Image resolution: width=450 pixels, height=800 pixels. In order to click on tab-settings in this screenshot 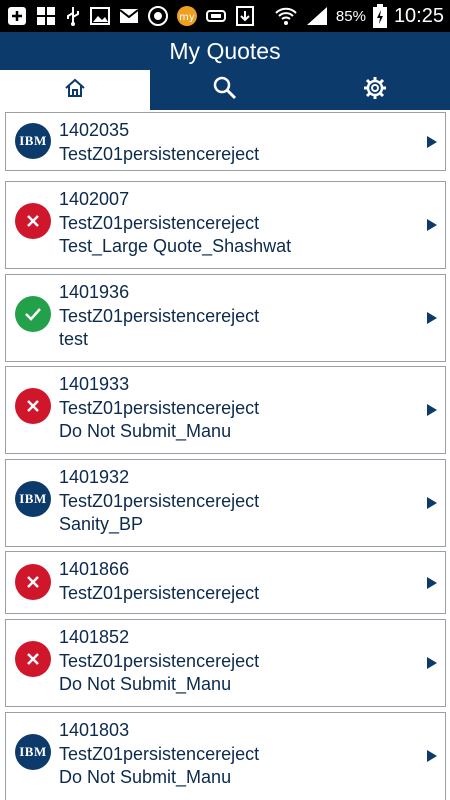, I will do `click(375, 90)`.